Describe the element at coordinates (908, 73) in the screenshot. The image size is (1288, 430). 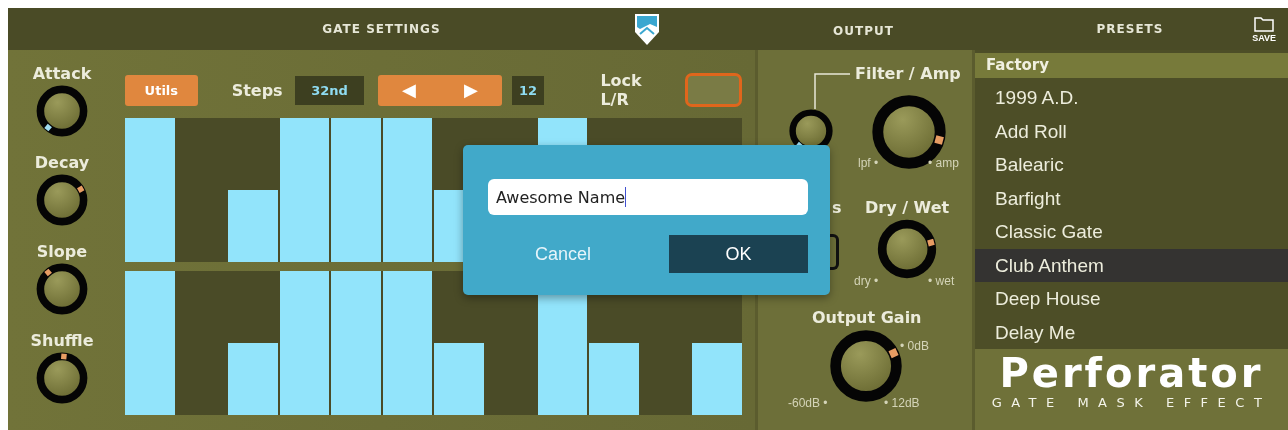
I see `filter-label: Filter / Amp` at that location.